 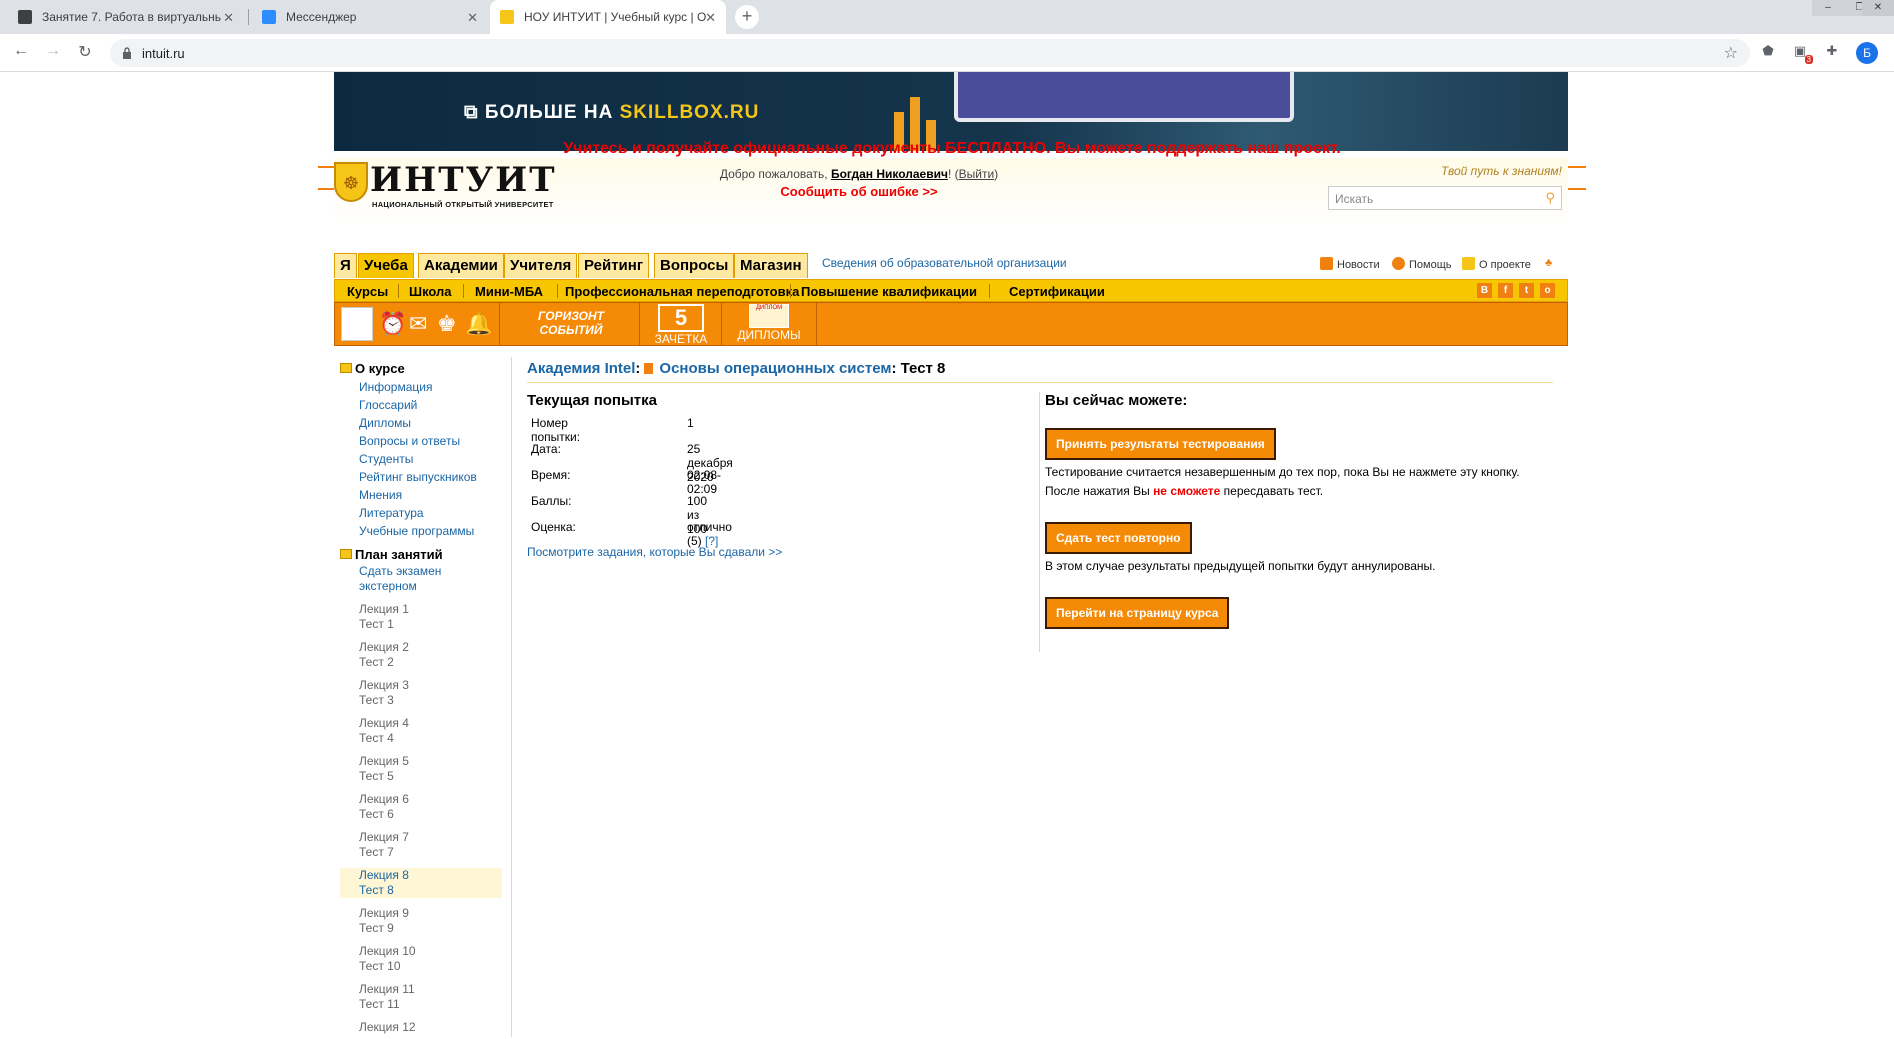 I want to click on tab-teachers: Учителя, so click(x=541, y=265).